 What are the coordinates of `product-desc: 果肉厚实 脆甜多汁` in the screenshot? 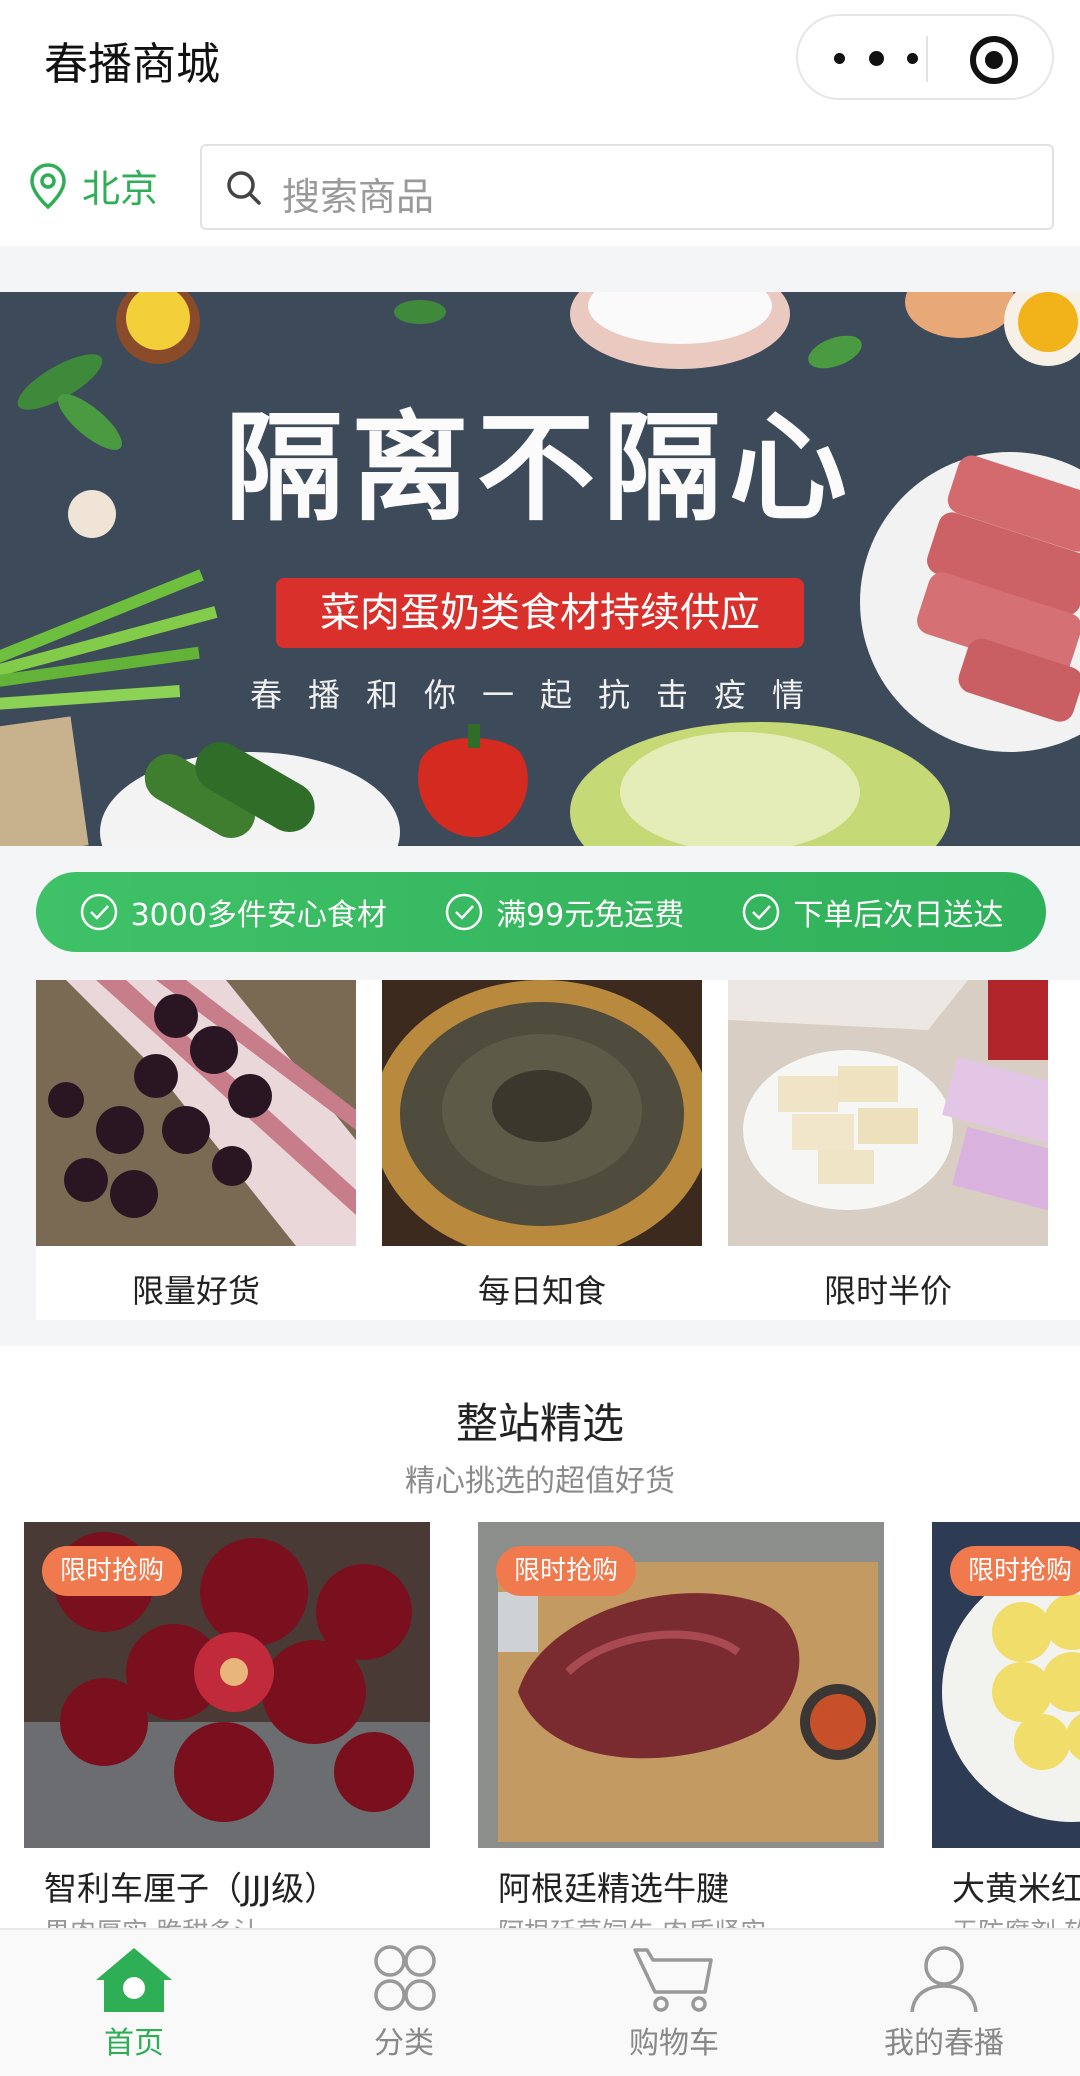 It's located at (152, 1920).